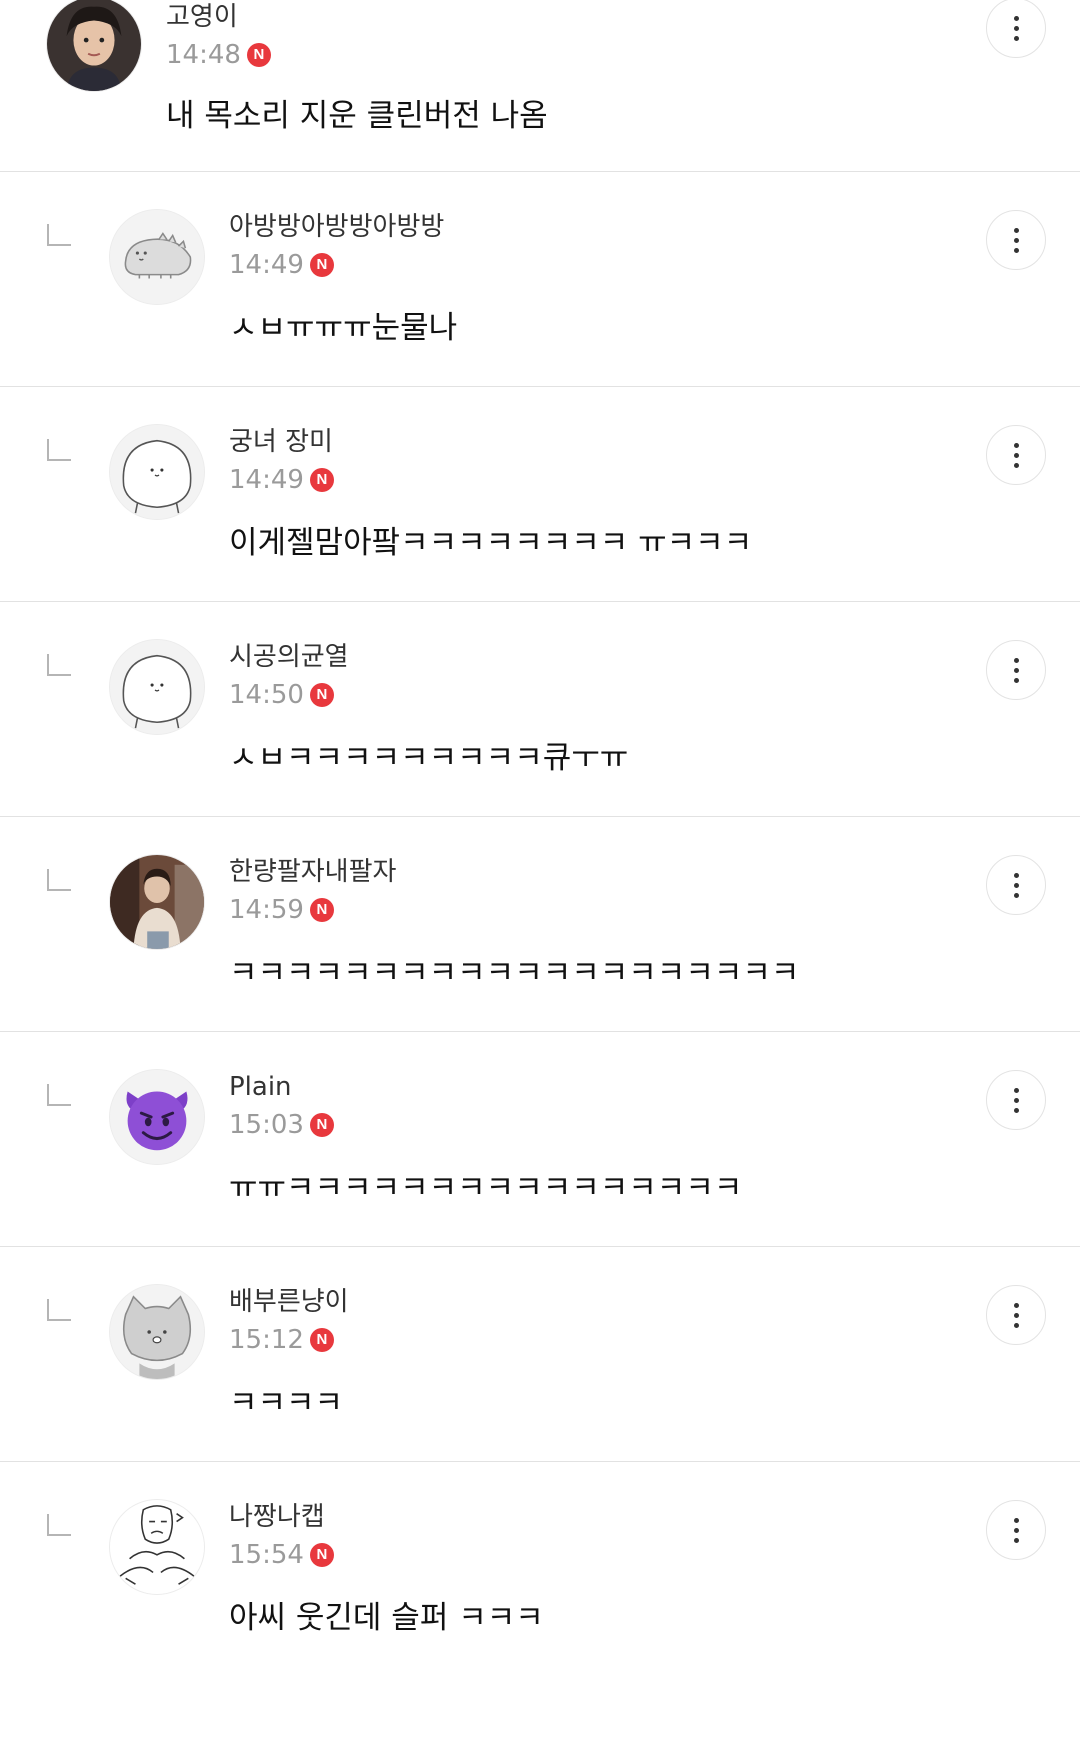 The height and width of the screenshot is (1762, 1080). What do you see at coordinates (343, 328) in the screenshot?
I see `comment-text: ㅅㅂㅠㅠㅠ눈물나` at bounding box center [343, 328].